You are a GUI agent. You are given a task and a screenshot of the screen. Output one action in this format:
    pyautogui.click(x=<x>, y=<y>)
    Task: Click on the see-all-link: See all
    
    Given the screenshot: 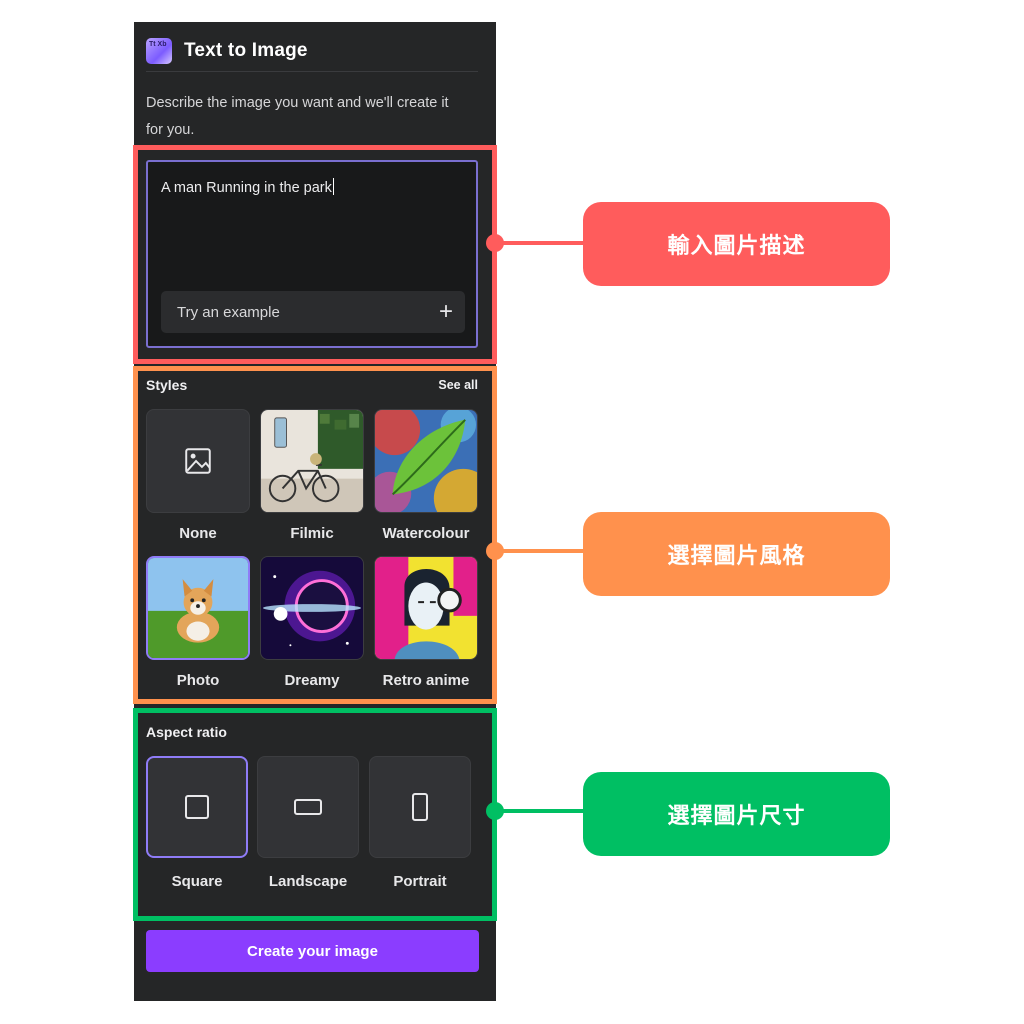 What is the action you would take?
    pyautogui.click(x=458, y=385)
    